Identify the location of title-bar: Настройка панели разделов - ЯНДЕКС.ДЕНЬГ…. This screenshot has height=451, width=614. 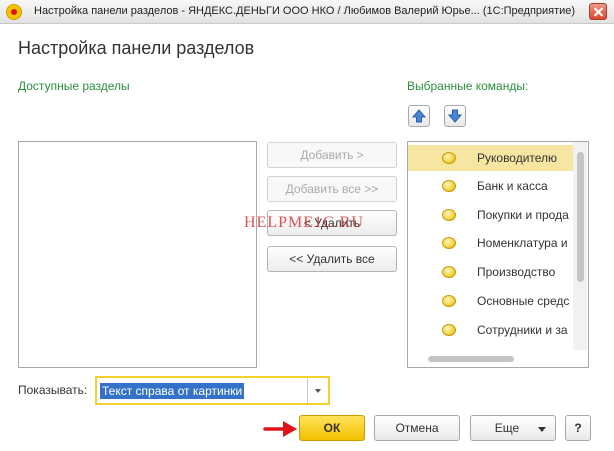
(307, 12).